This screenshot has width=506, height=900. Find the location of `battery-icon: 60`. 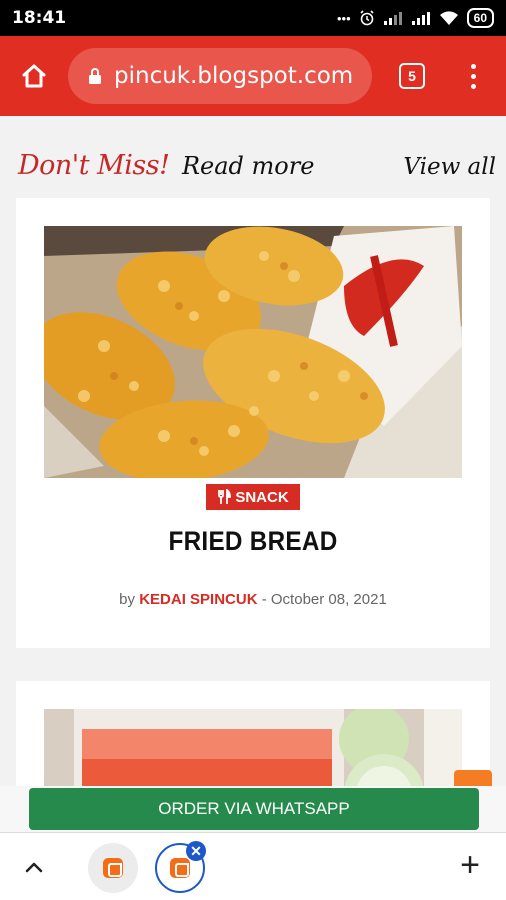

battery-icon: 60 is located at coordinates (480, 18).